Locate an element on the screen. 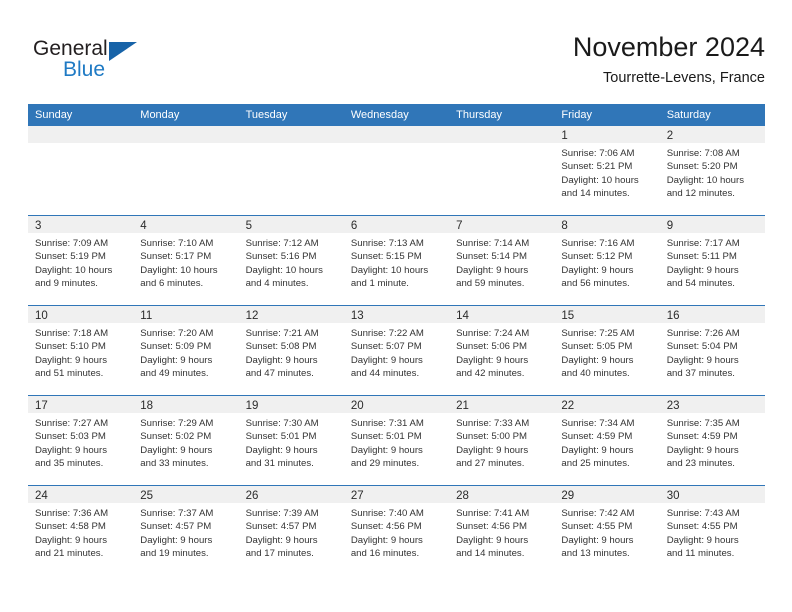  day-detail-line: and 40 minutes. is located at coordinates (595, 374).